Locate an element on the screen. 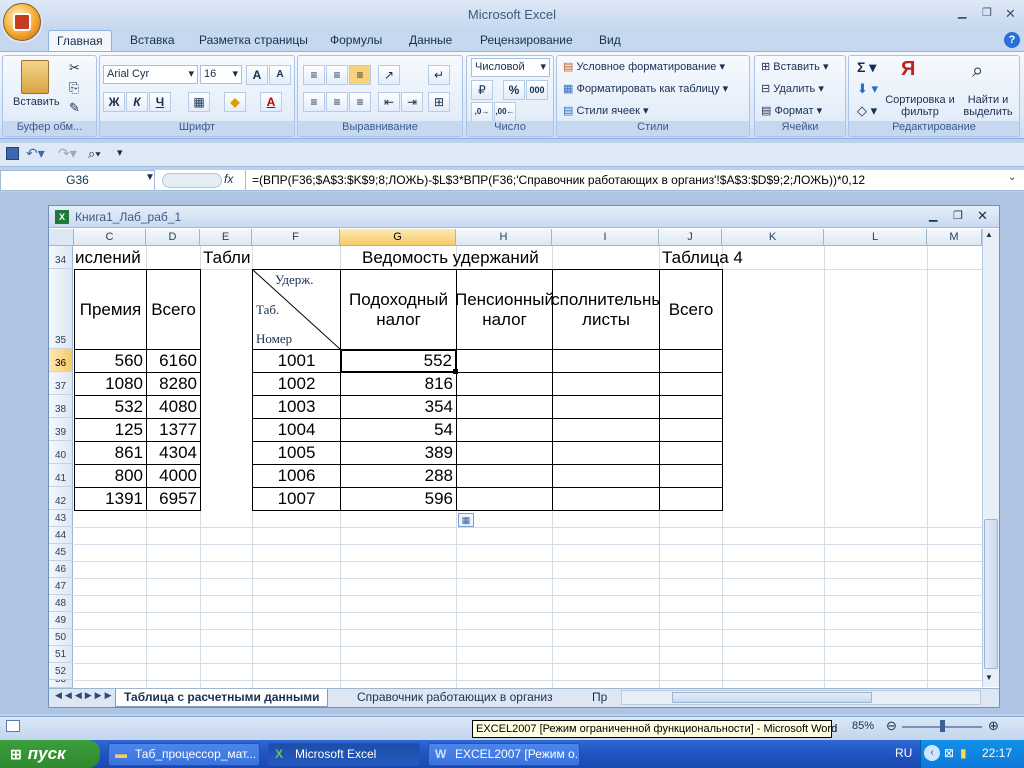 This screenshot has height=768, width=1024. tab-data: Данные is located at coordinates (430, 41).